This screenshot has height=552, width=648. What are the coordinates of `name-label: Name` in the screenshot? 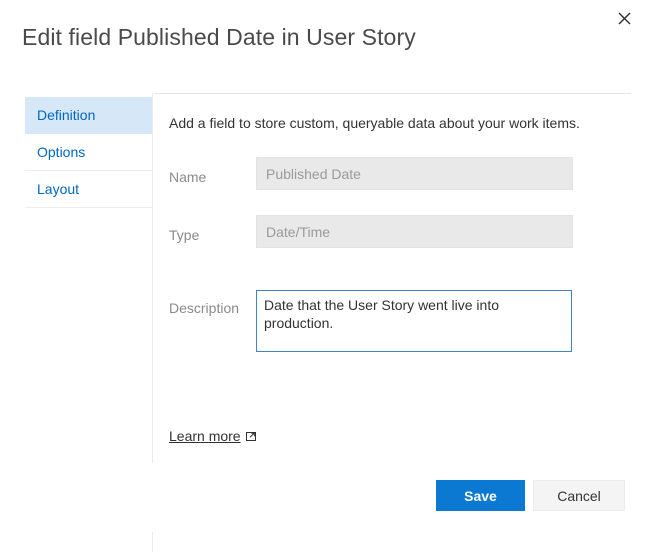 It's located at (188, 177).